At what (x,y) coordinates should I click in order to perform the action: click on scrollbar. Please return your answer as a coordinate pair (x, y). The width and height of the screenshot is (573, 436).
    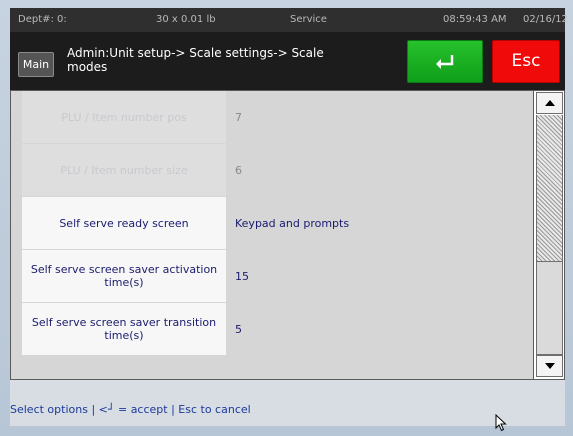
    Looking at the image, I should click on (548, 235).